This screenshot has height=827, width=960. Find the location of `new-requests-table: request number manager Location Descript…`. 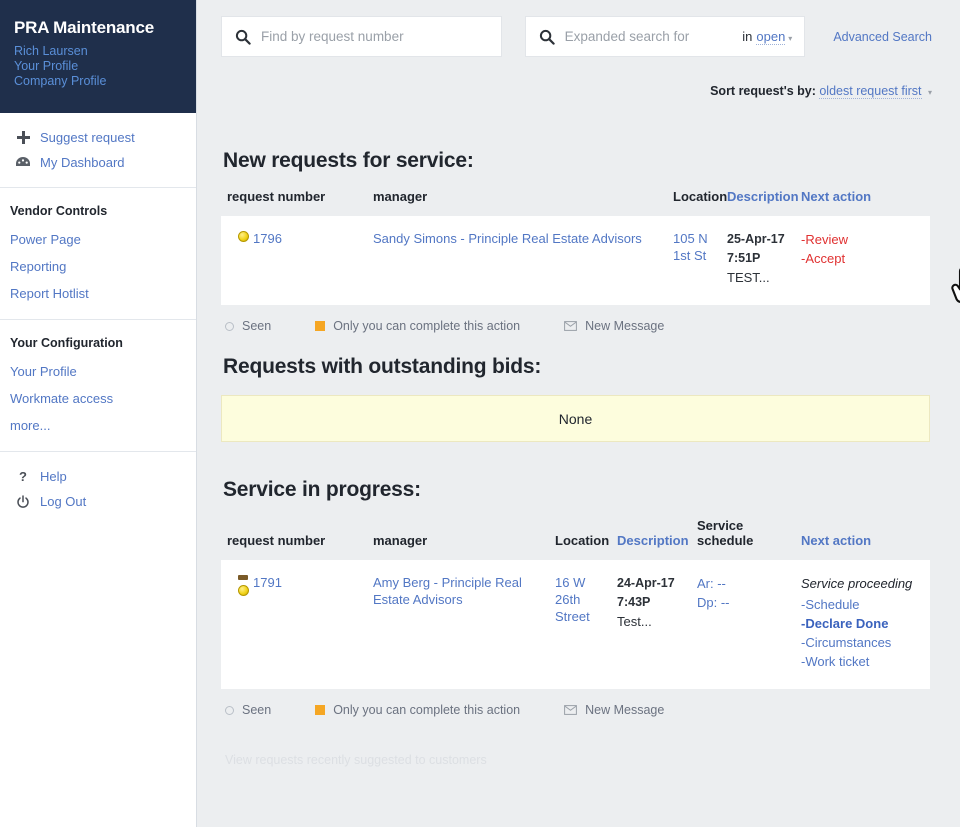

new-requests-table: request number manager Location Descript… is located at coordinates (575, 247).